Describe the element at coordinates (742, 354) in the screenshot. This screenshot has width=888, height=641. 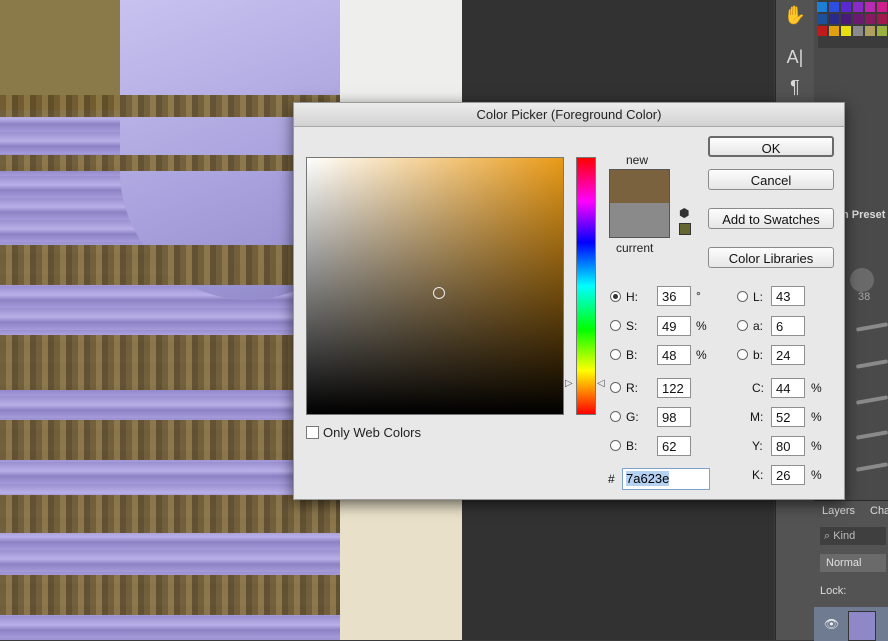
I see `lab-b-radio` at that location.